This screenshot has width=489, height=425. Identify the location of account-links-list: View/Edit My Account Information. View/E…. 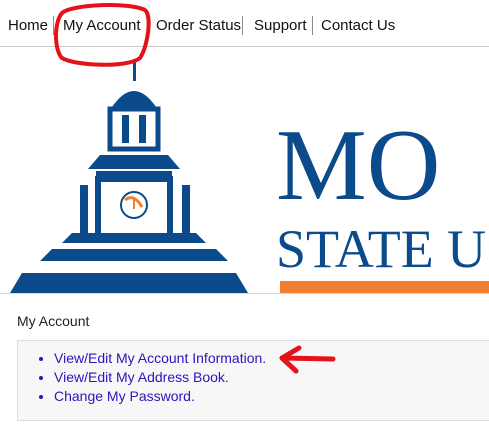
(142, 377).